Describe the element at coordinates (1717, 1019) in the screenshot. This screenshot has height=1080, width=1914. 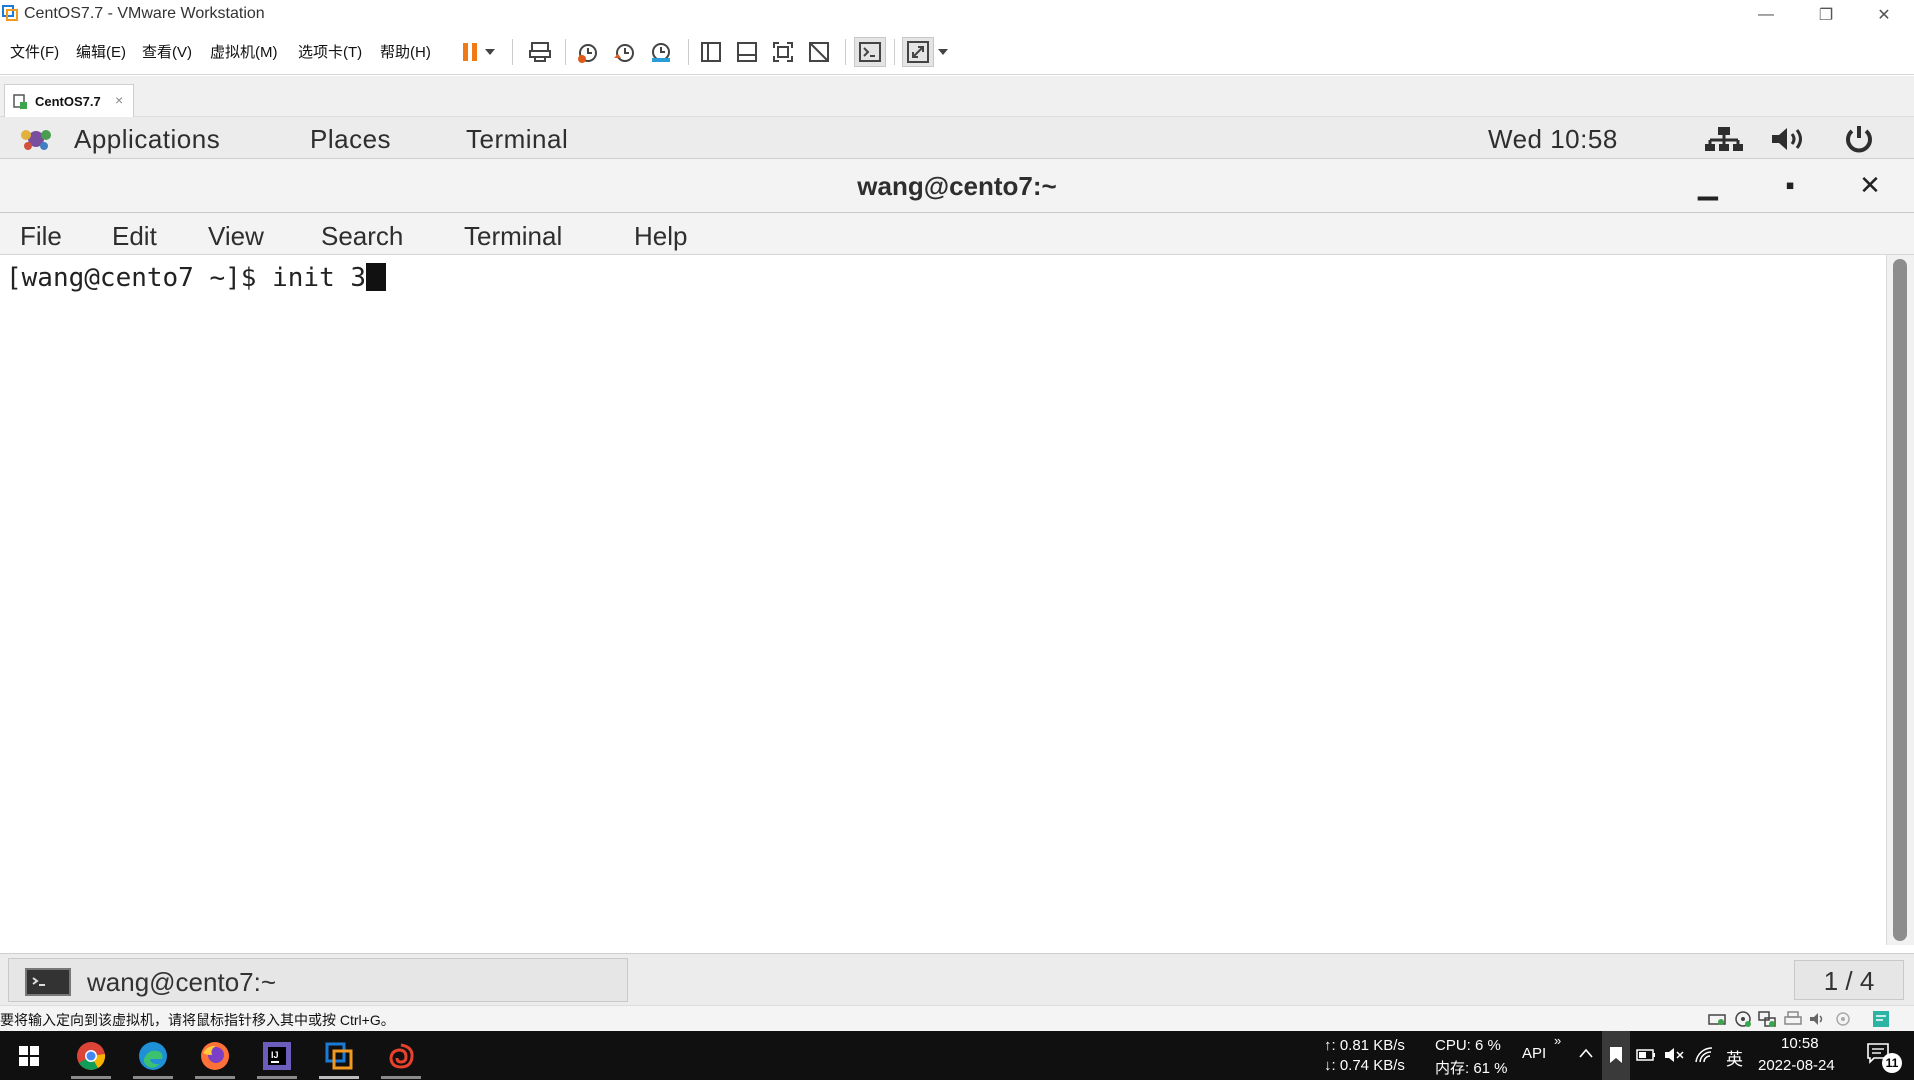
I see `hard-disk-icon` at that location.